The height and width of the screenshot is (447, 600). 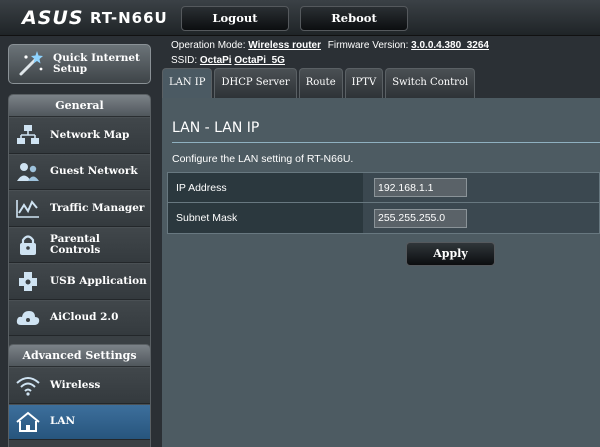 What do you see at coordinates (63, 421) in the screenshot?
I see `sidebar-item-label: LAN` at bounding box center [63, 421].